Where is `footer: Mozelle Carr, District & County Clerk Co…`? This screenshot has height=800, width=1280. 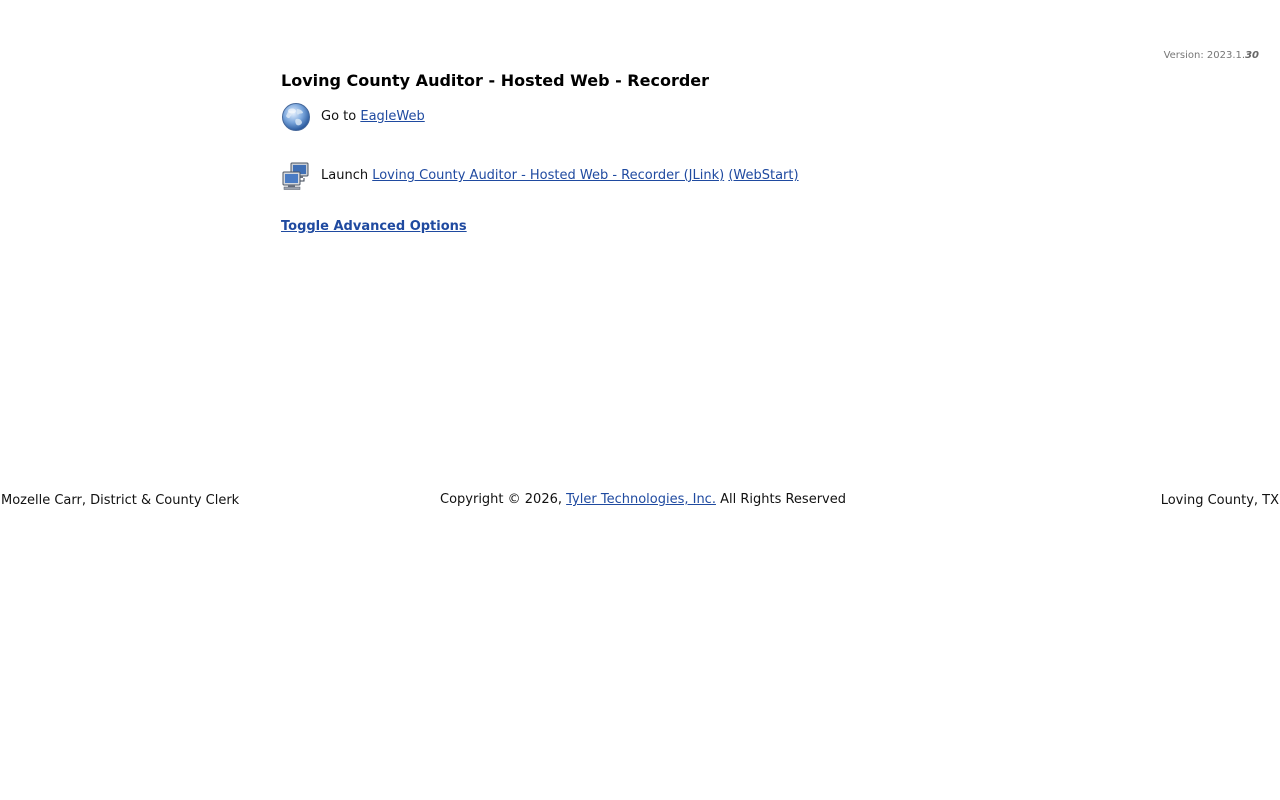
footer: Mozelle Carr, District & County Clerk Co… is located at coordinates (640, 501).